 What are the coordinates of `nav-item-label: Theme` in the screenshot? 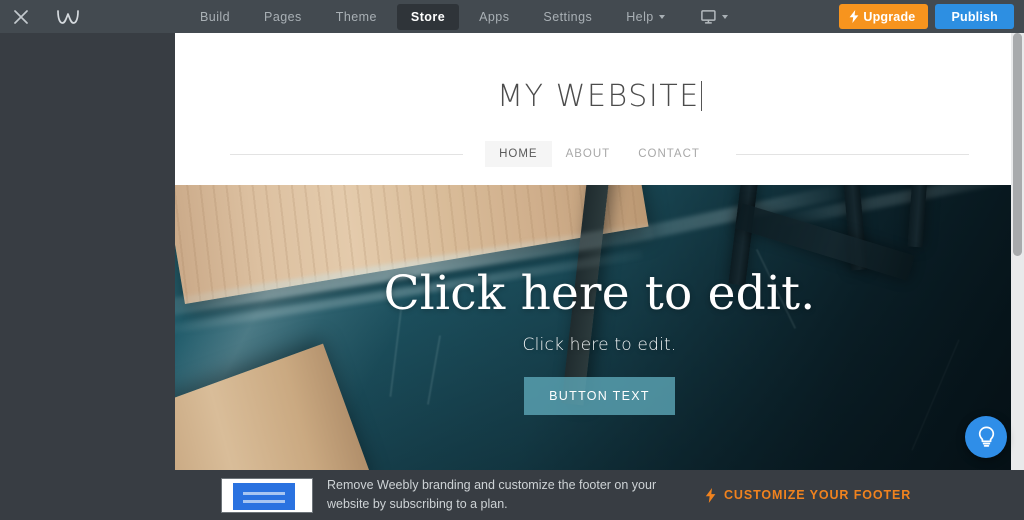 It's located at (356, 16).